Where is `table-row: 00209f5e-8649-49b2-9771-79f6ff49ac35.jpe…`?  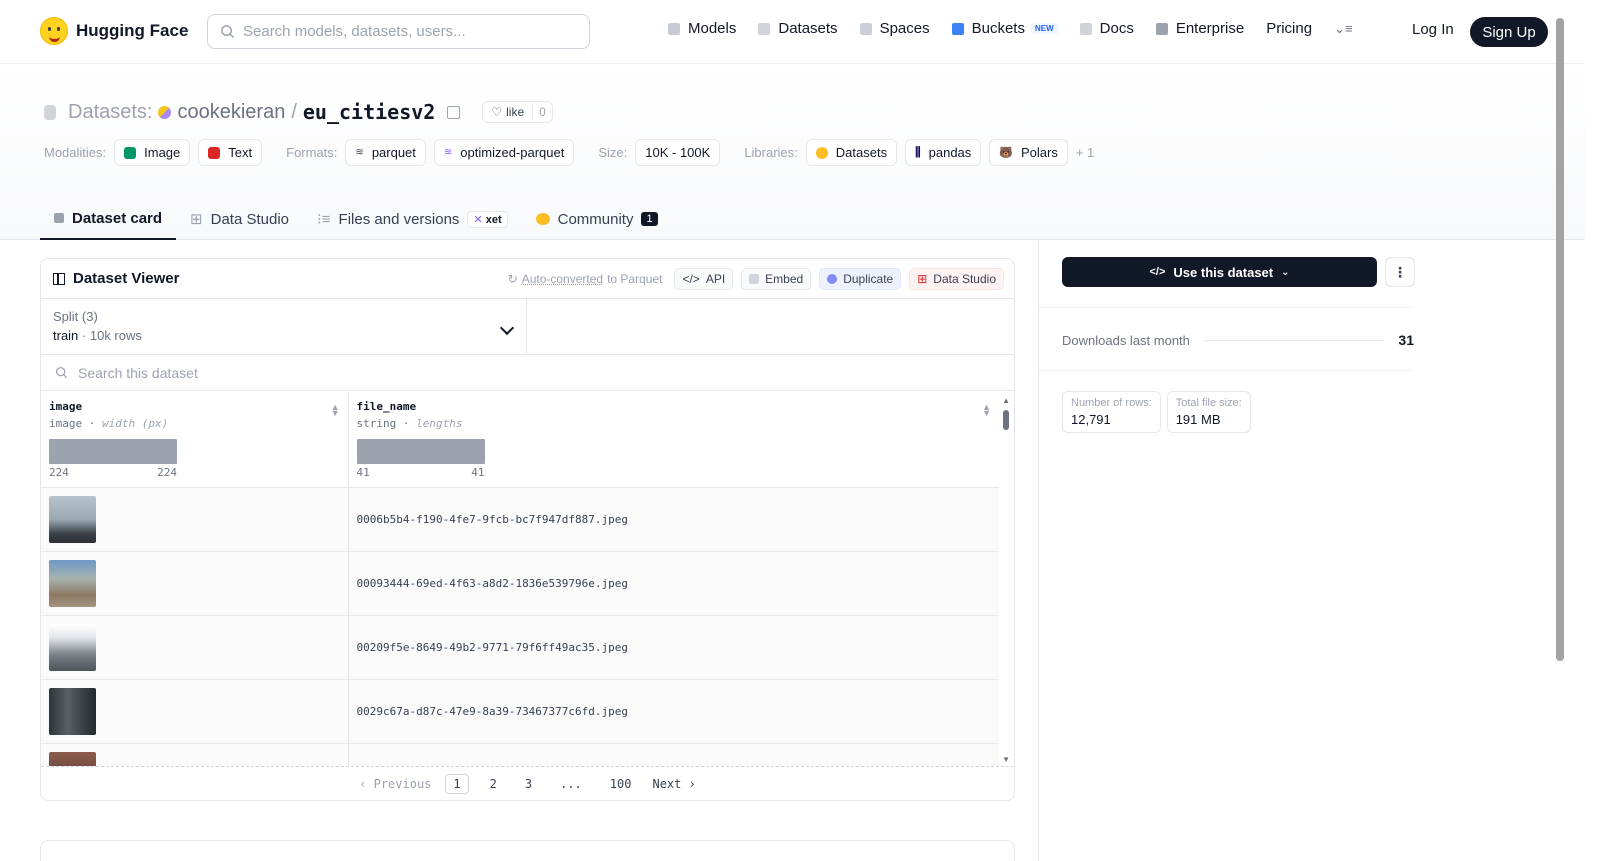 table-row: 00209f5e-8649-49b2-9771-79f6ff49ac35.jpe… is located at coordinates (520, 647).